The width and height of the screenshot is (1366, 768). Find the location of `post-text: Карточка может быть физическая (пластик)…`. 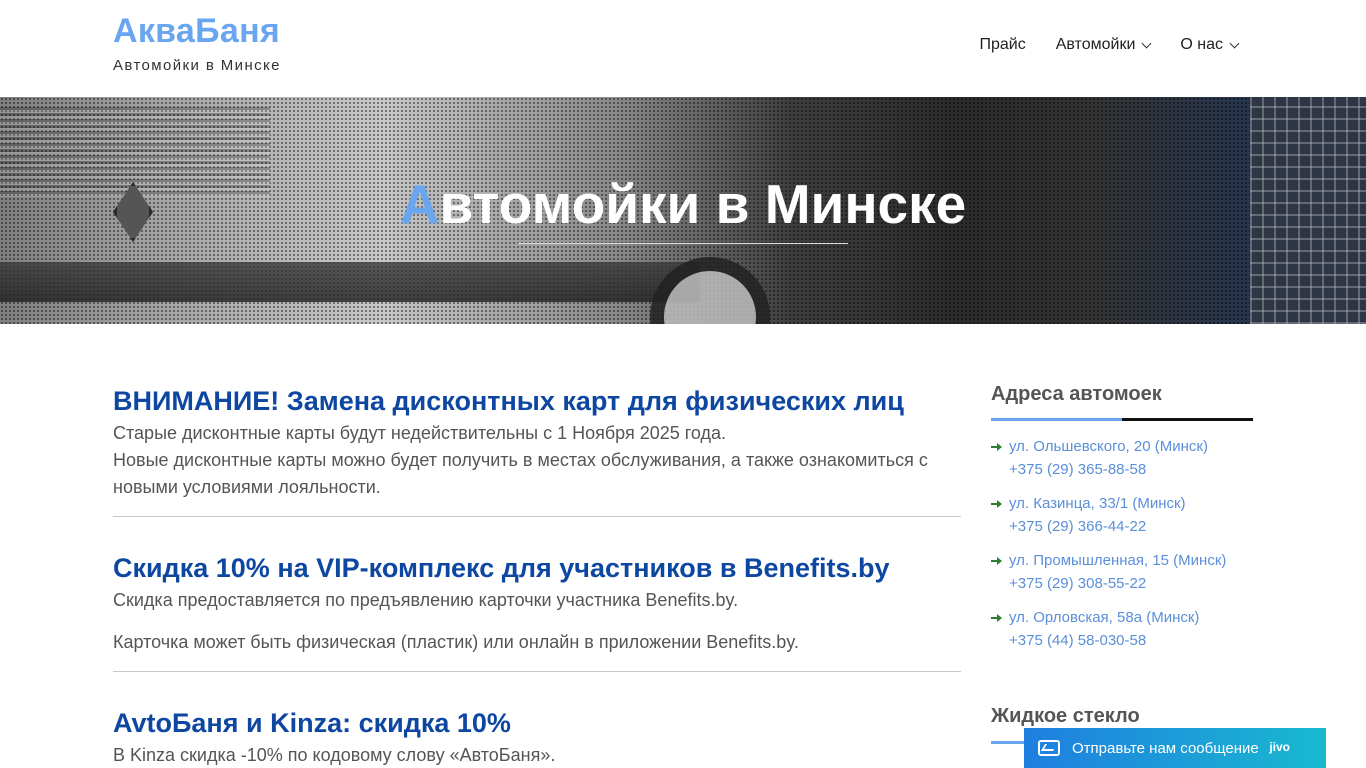

post-text: Карточка может быть физическая (пластик)… is located at coordinates (456, 642).